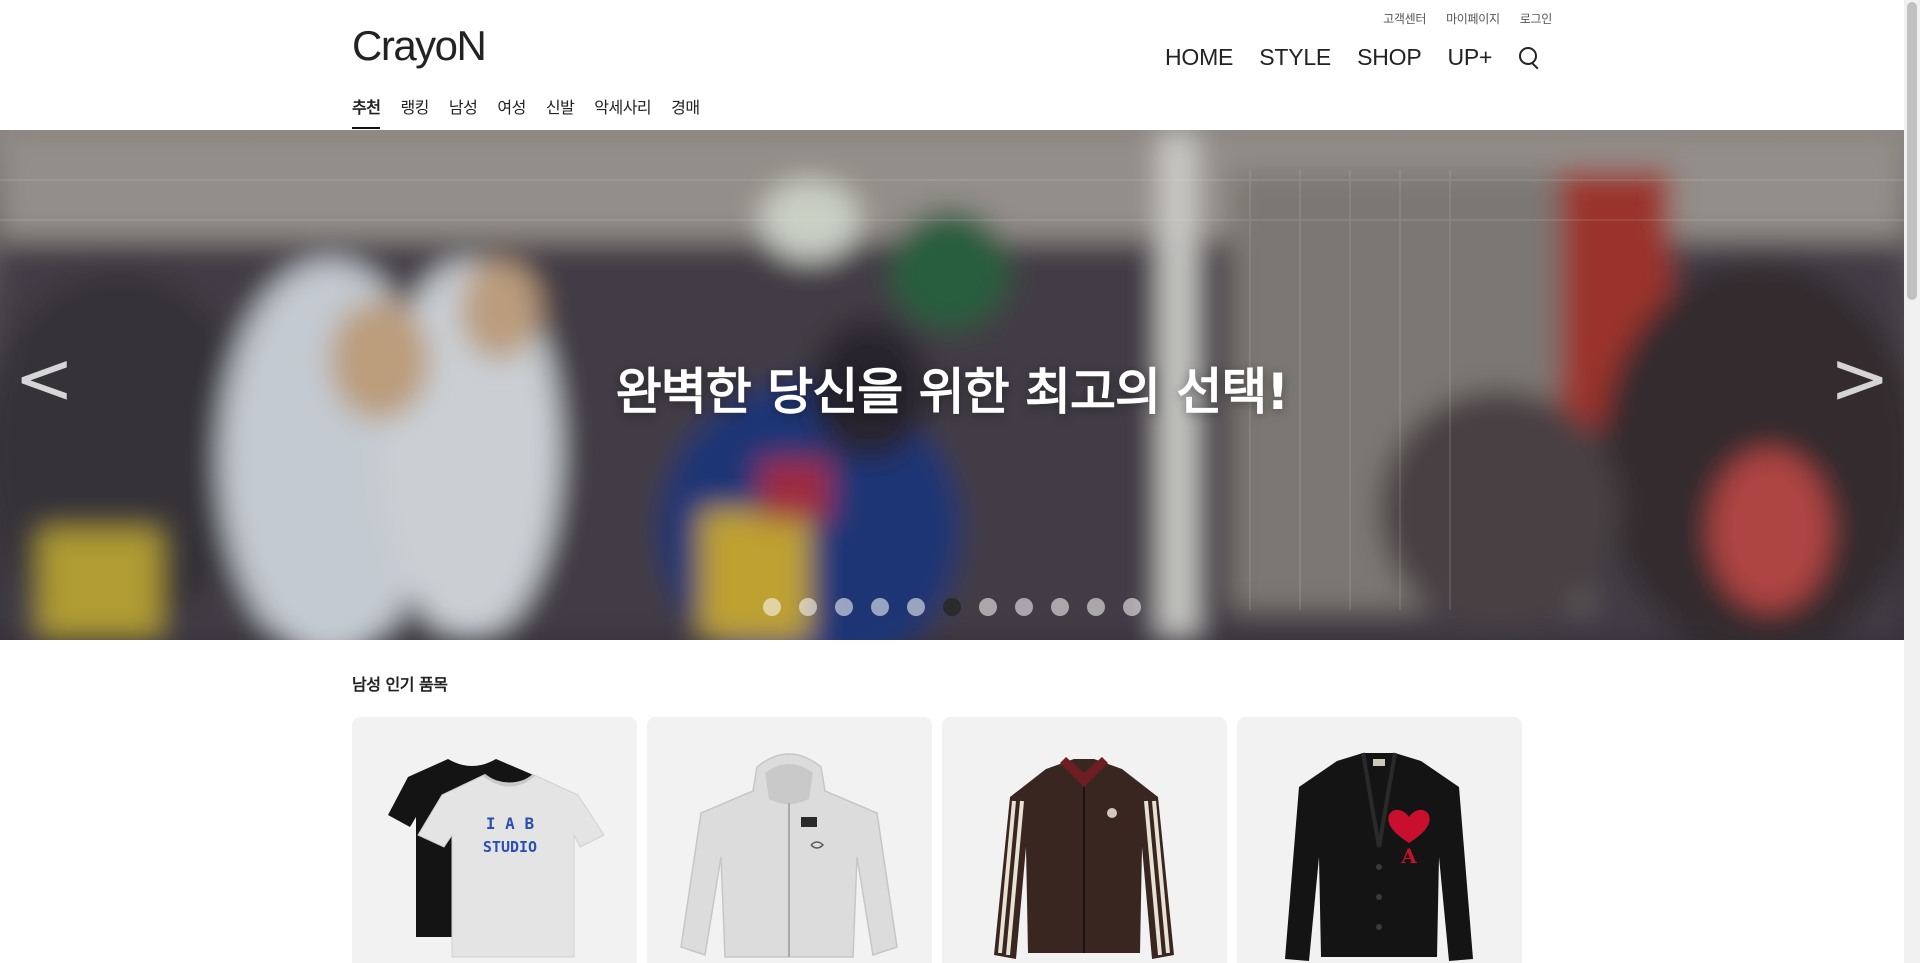  Describe the element at coordinates (1473, 18) in the screenshot. I see `mypage-link: 마이페이지` at that location.